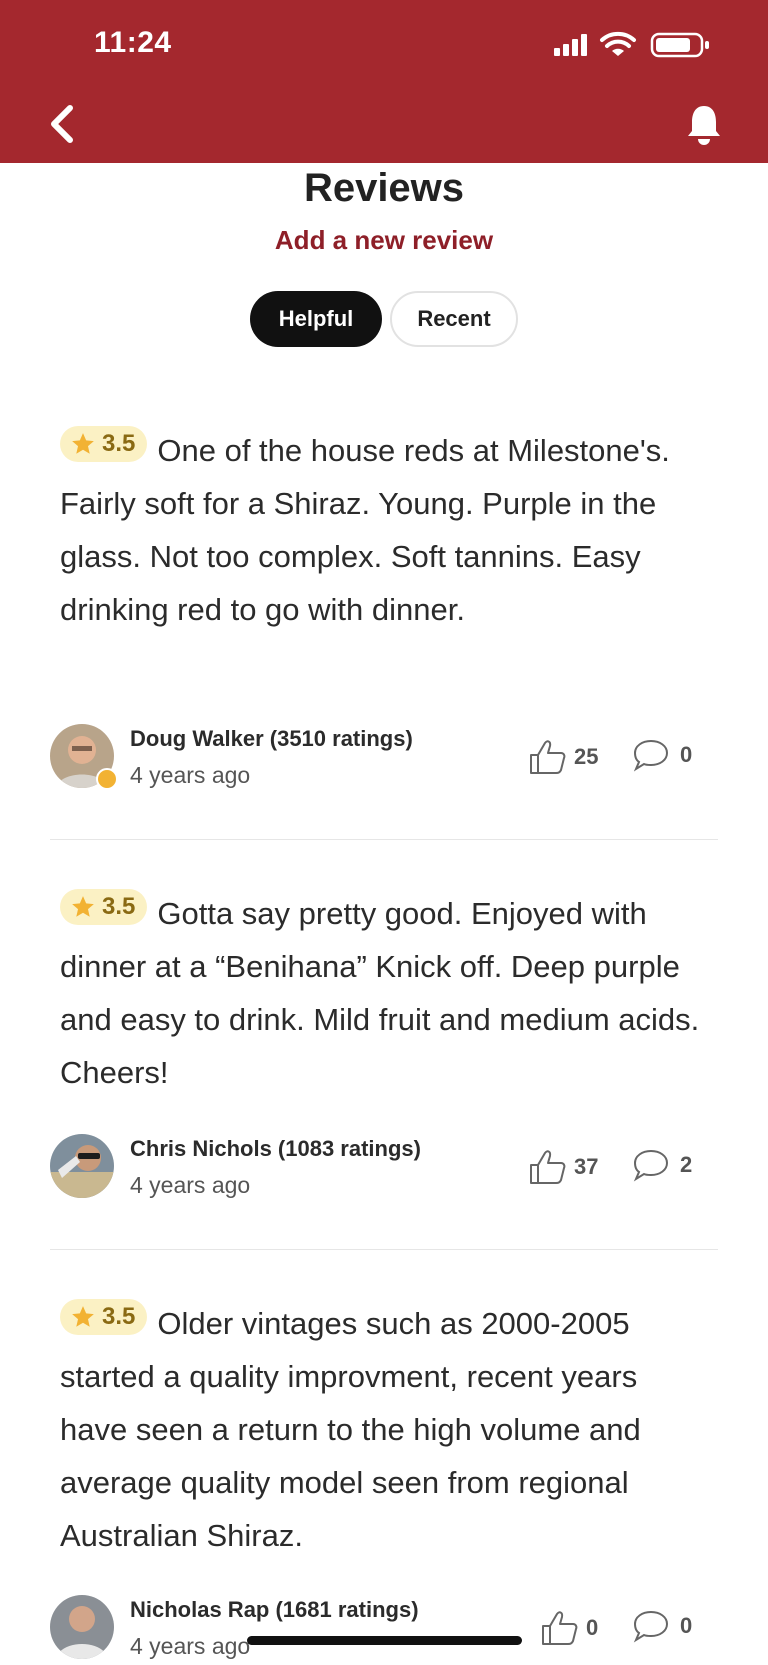 This screenshot has height=1665, width=768. I want to click on author-name: Doug Walker (3510 ratings), so click(271, 739).